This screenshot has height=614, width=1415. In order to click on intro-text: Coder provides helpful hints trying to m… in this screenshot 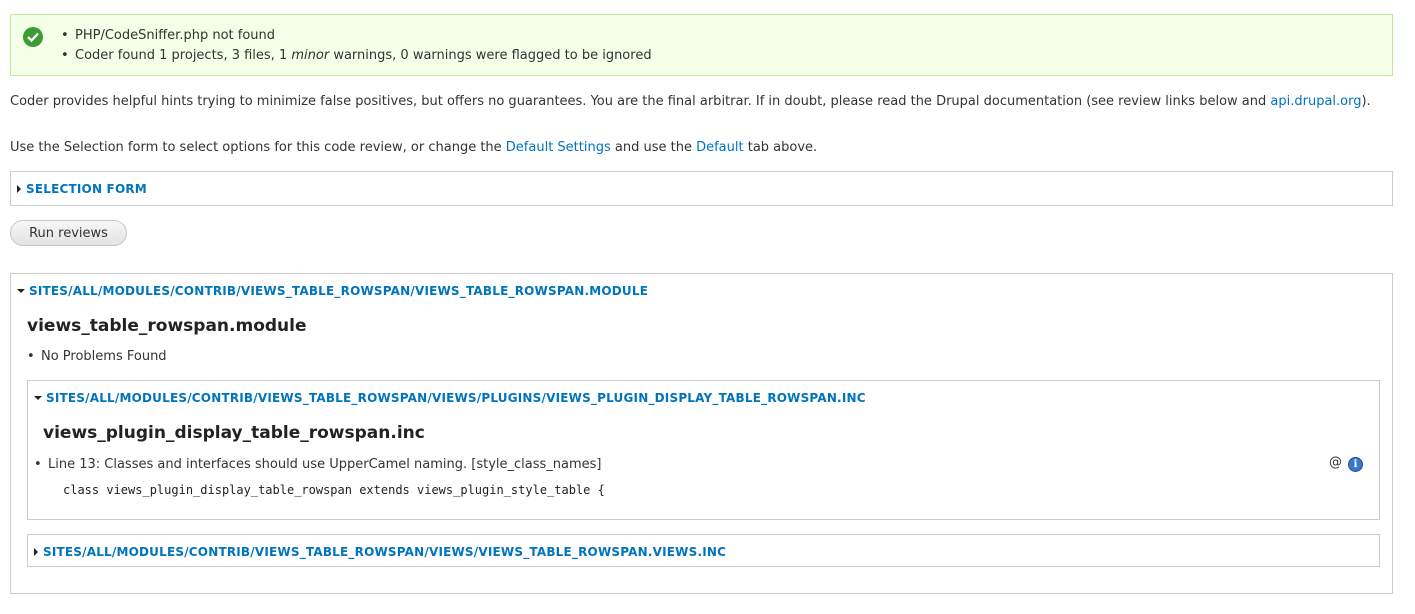, I will do `click(690, 101)`.